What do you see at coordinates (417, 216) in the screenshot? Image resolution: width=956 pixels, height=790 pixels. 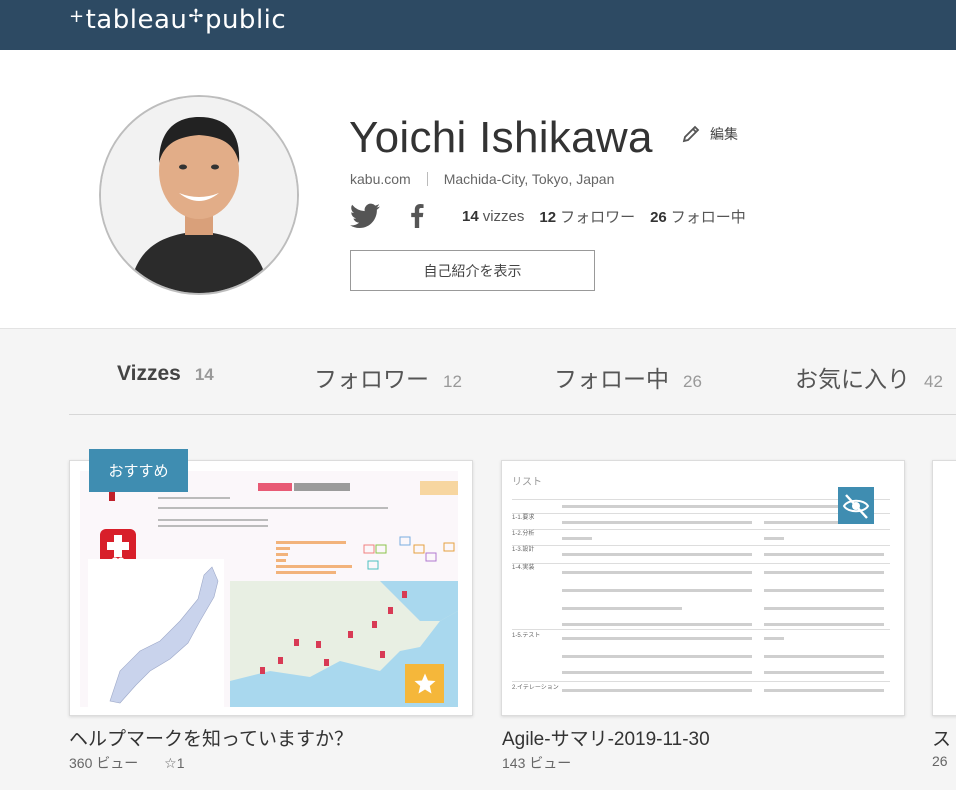 I see `facebook-icon` at bounding box center [417, 216].